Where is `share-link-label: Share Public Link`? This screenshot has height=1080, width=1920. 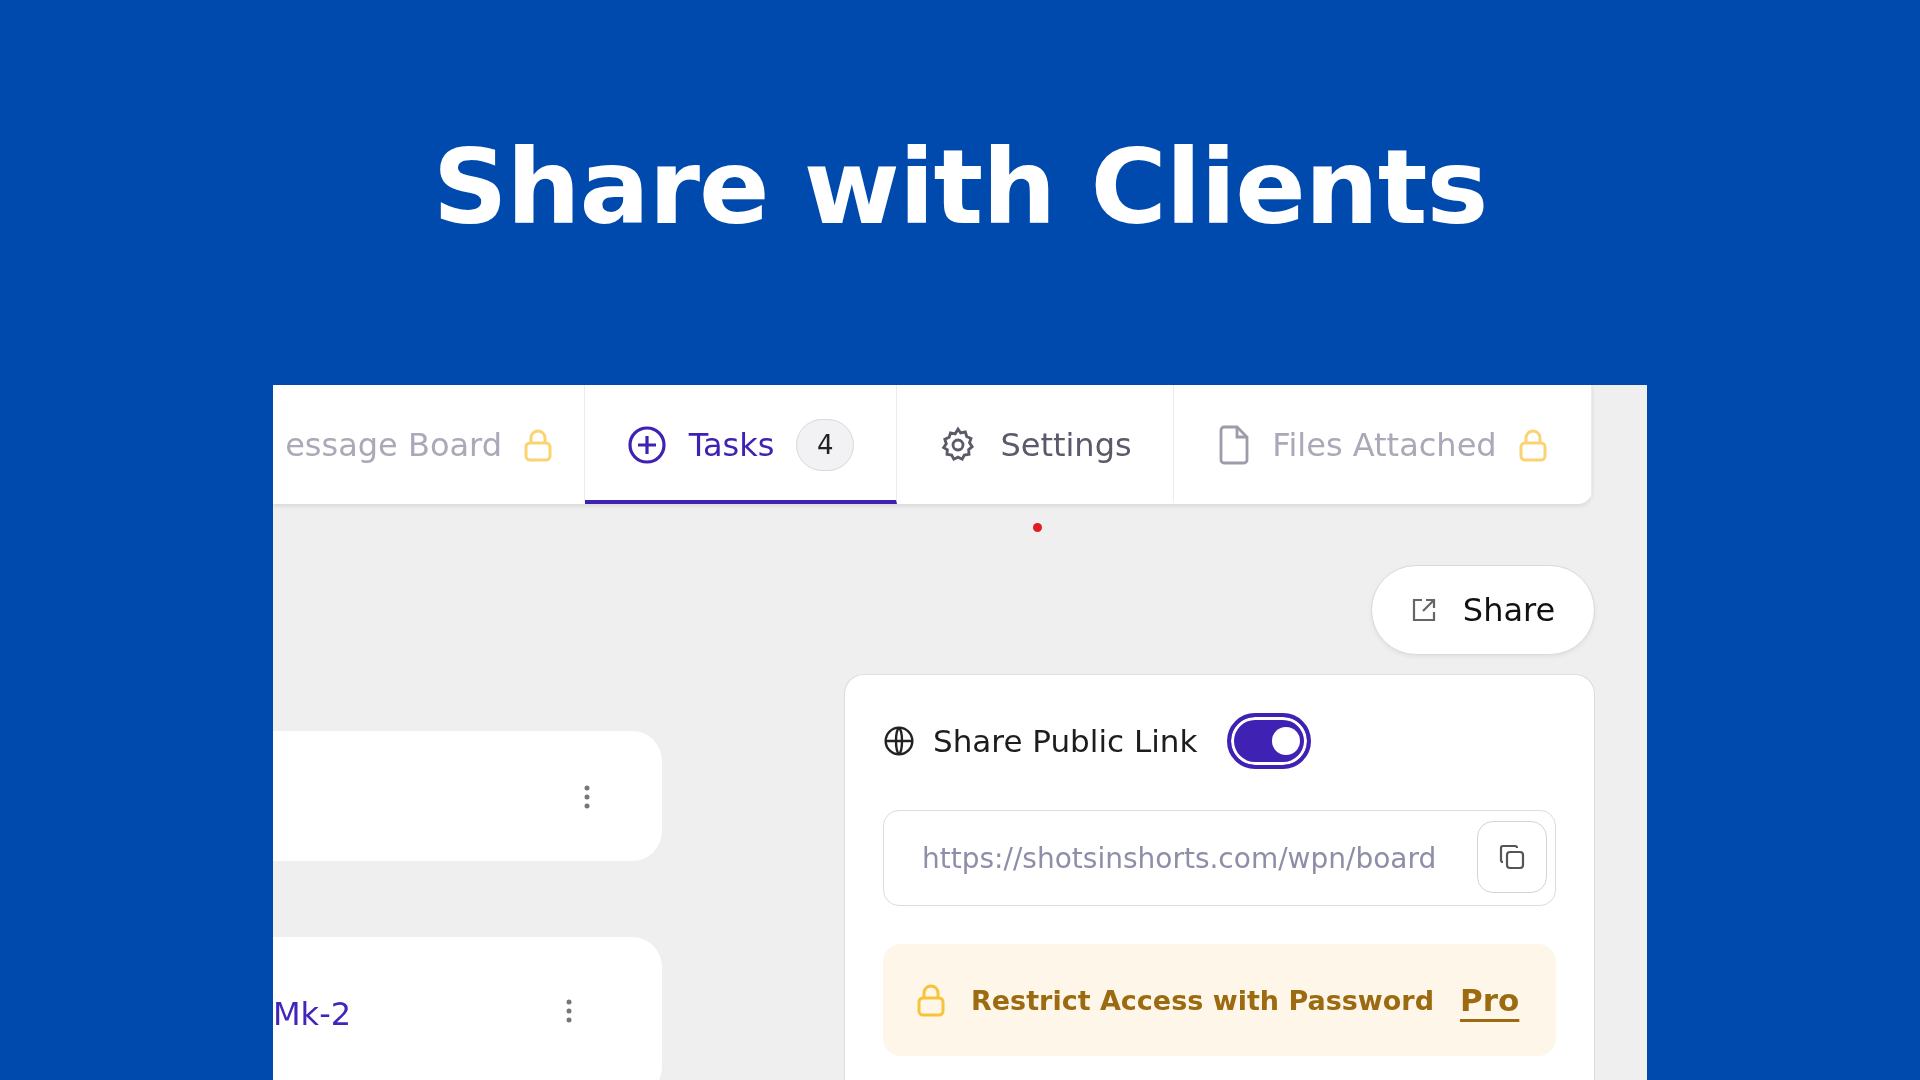
share-link-label: Share Public Link is located at coordinates (1065, 741).